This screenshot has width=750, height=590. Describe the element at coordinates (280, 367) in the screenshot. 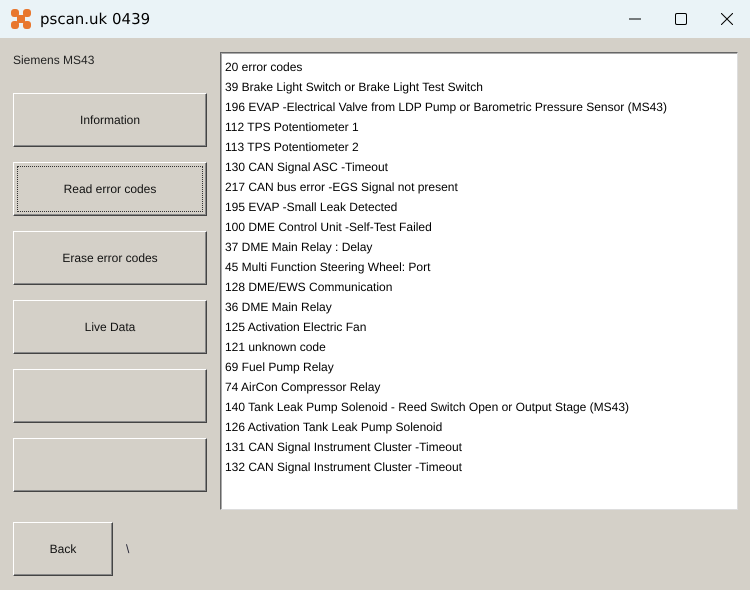

I see `error-code-line: 69 Fuel Pump Relay` at that location.